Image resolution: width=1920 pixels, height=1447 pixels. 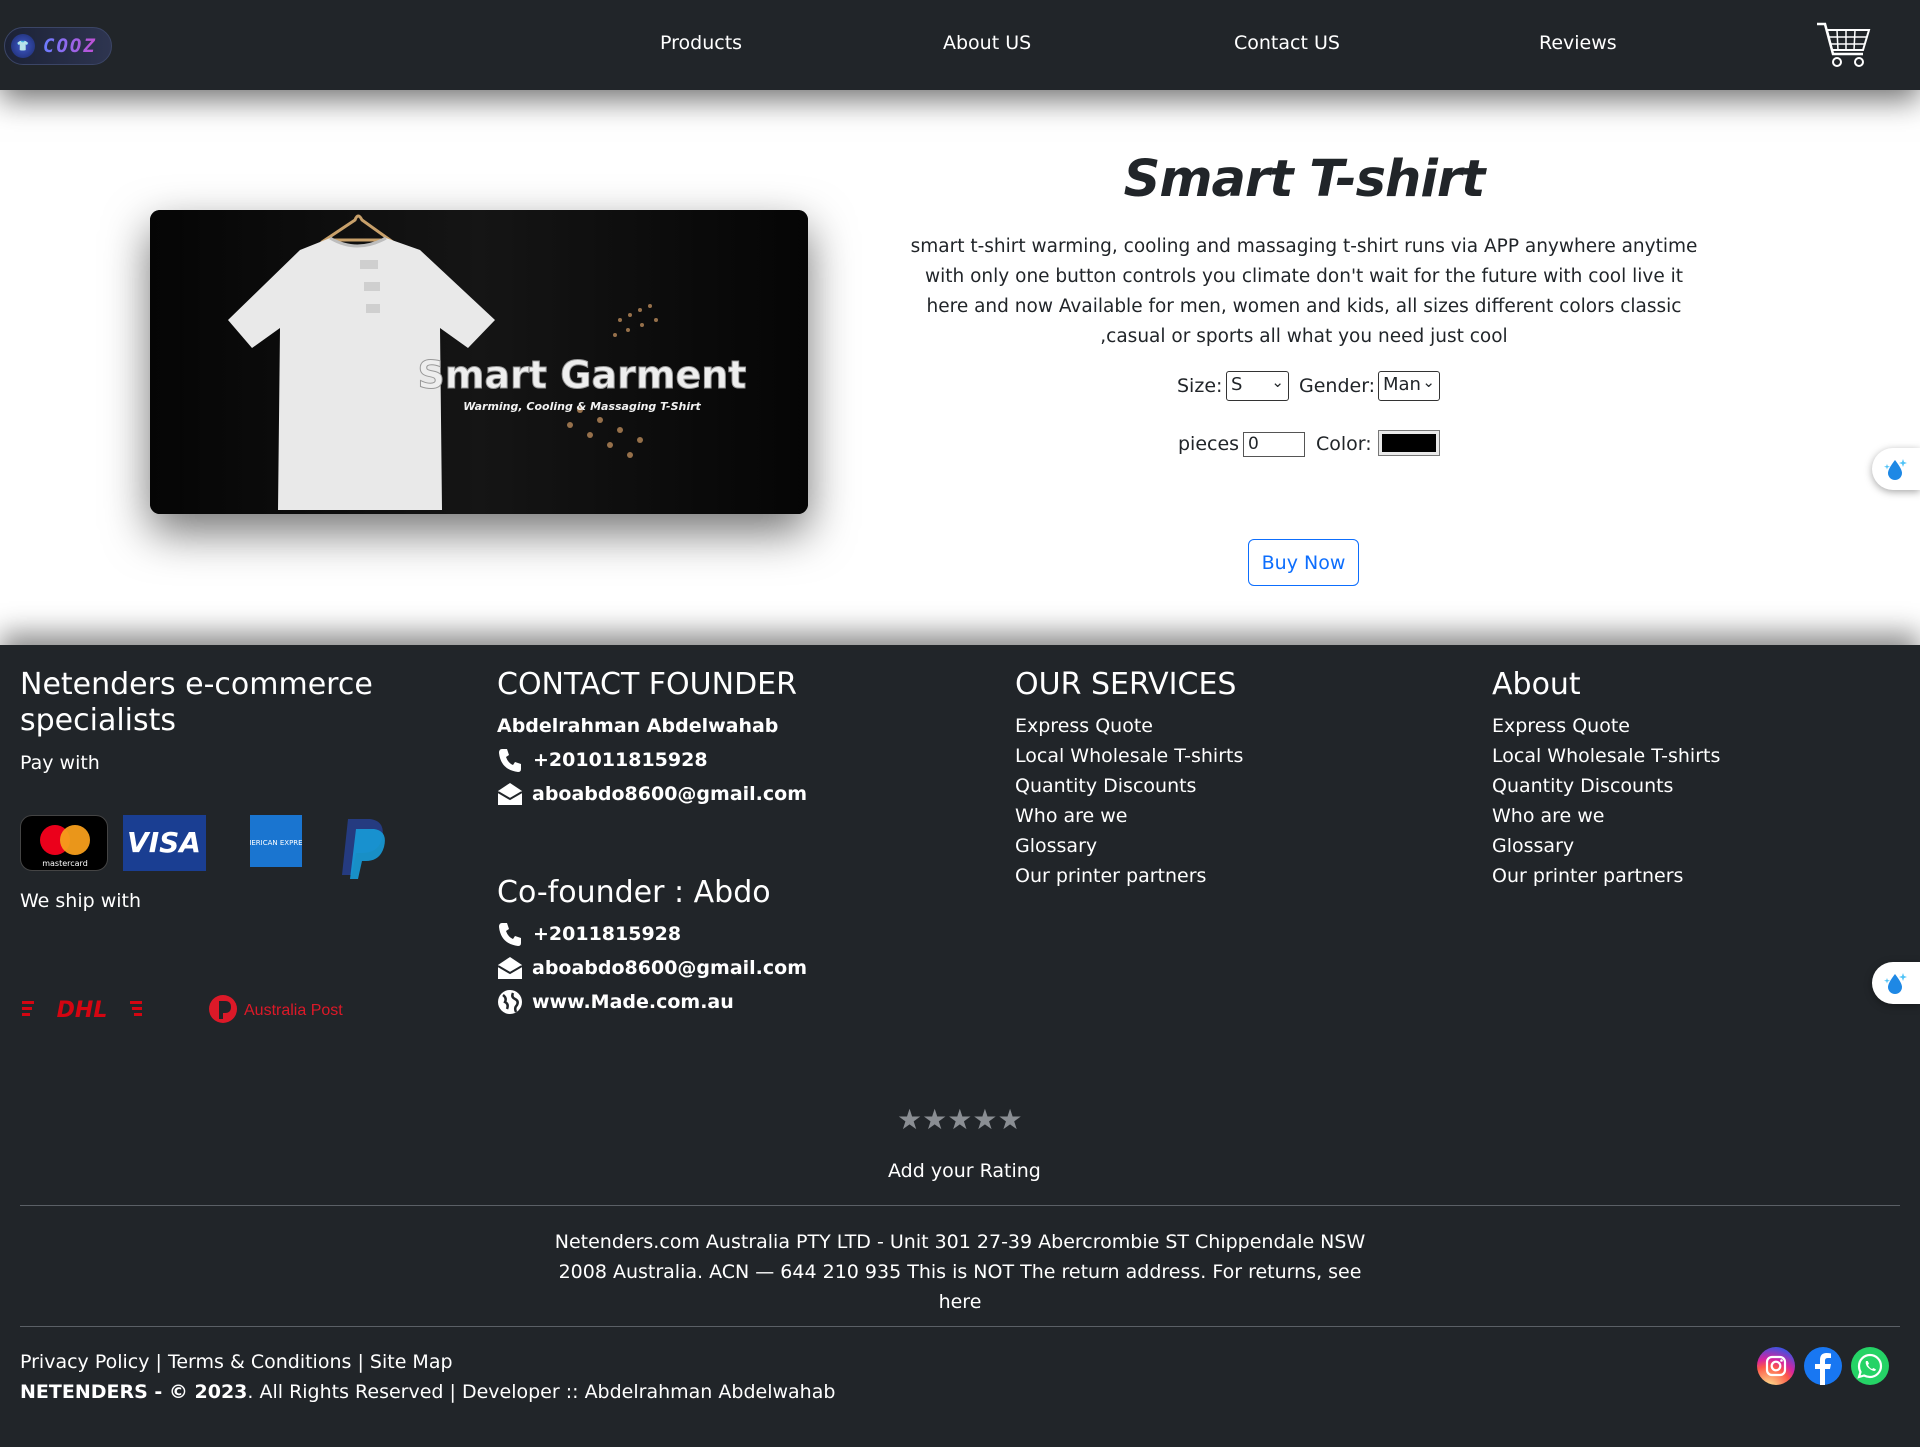 What do you see at coordinates (1304, 179) in the screenshot?
I see `product-title: Smart T-shirt` at bounding box center [1304, 179].